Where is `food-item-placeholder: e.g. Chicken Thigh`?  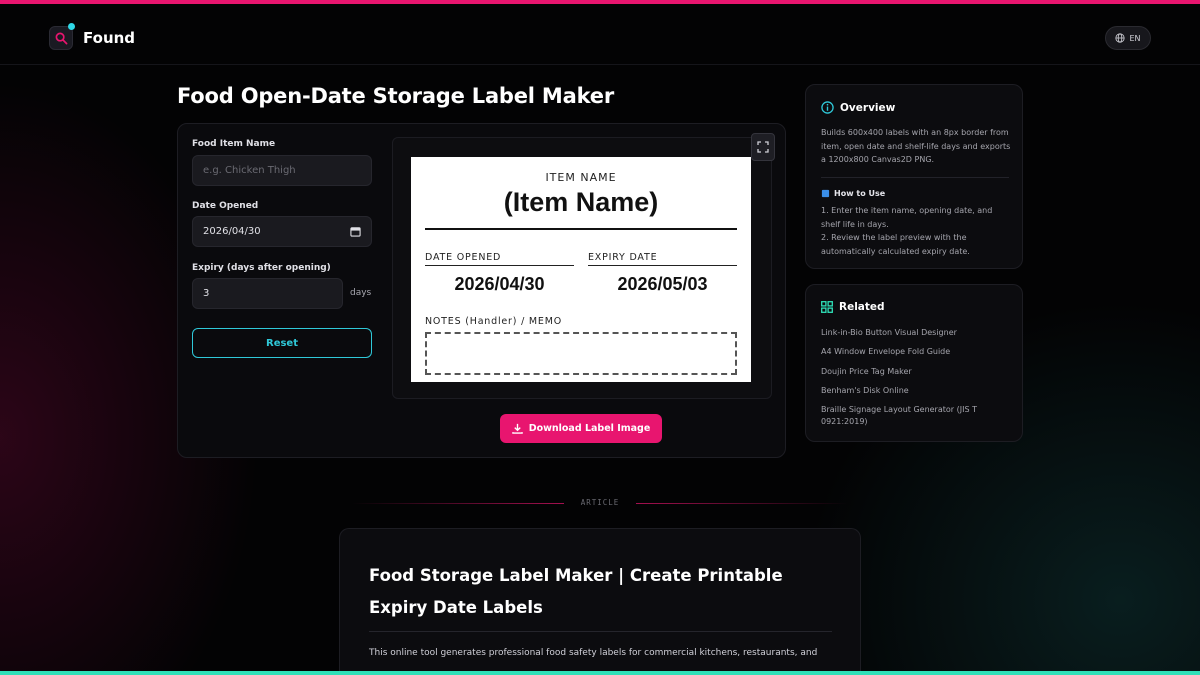
food-item-placeholder: e.g. Chicken Thigh is located at coordinates (249, 170).